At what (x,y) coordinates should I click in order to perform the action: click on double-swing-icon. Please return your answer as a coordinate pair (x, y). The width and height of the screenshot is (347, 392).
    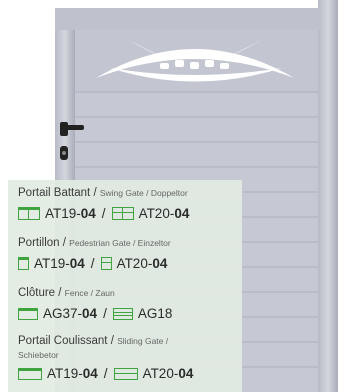
    Looking at the image, I should click on (29, 213).